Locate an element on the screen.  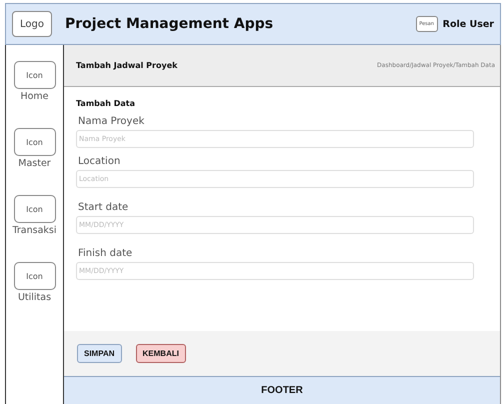
field-label: Finish date is located at coordinates (106, 253).